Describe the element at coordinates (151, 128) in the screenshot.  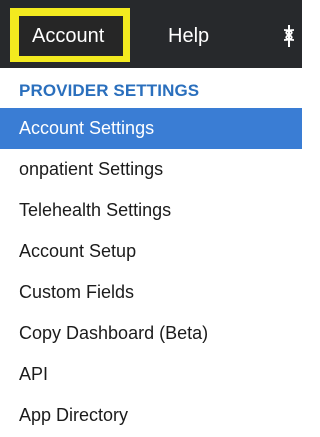
I see `menu-item-account-settings: Account Settings` at that location.